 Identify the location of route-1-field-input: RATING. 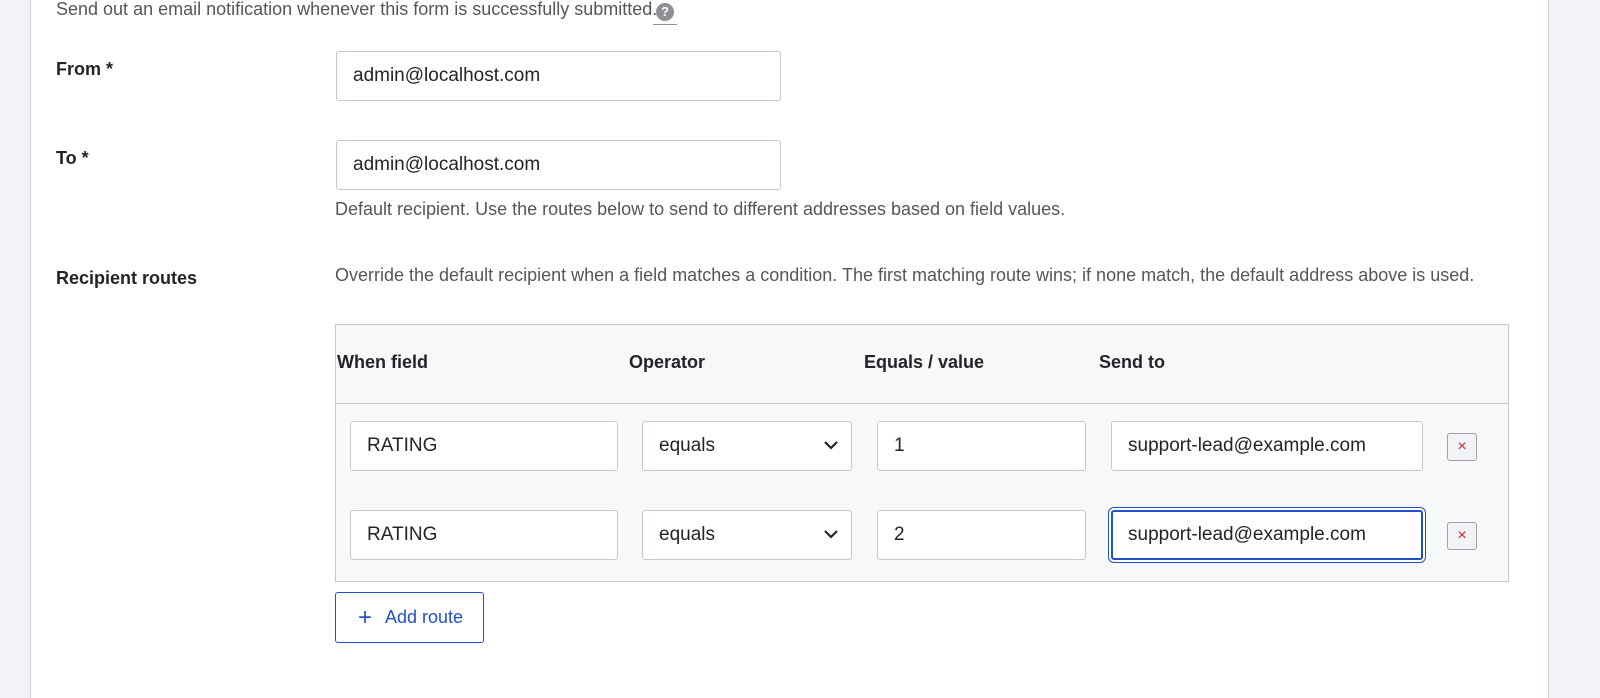
(484, 446).